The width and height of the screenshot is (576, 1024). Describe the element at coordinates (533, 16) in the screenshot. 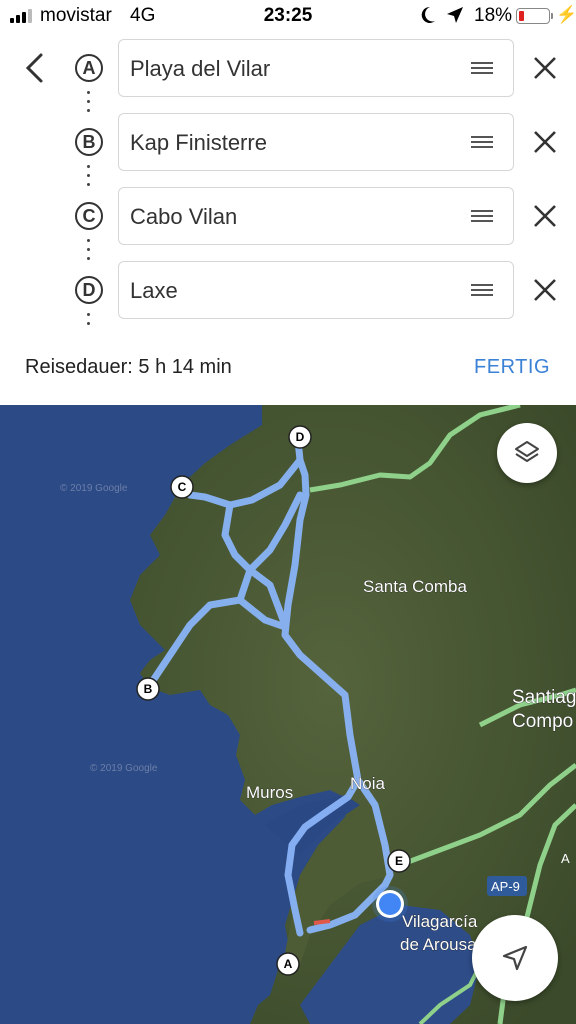

I see `battery-icon` at that location.